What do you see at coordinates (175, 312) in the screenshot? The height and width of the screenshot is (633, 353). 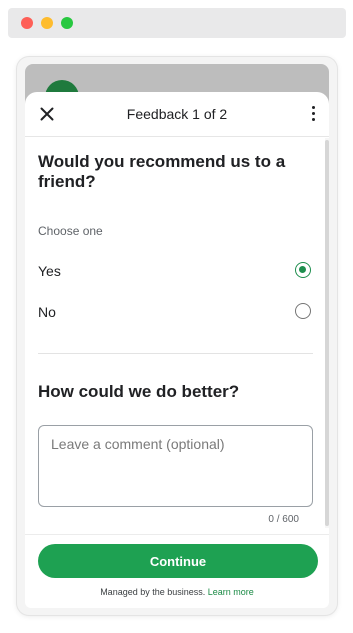 I see `option-no: No` at bounding box center [175, 312].